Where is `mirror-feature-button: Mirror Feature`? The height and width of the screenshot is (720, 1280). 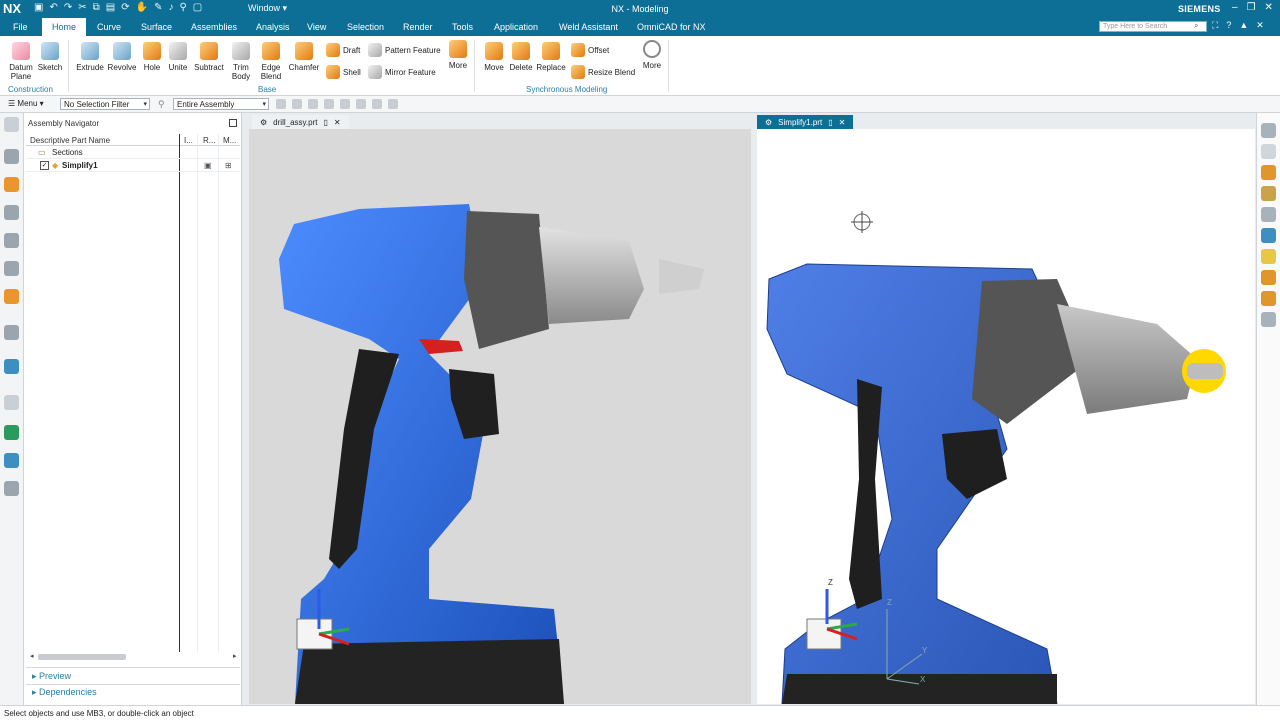
mirror-feature-button: Mirror Feature is located at coordinates (402, 72).